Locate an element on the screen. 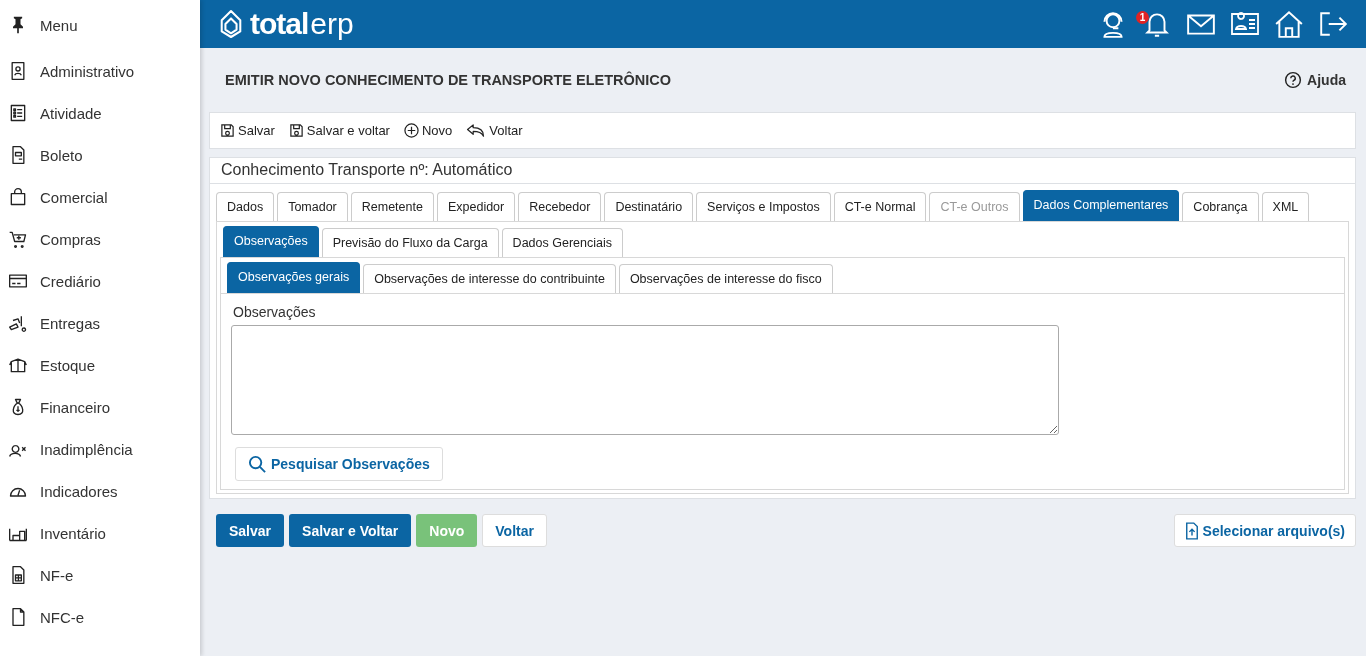 The width and height of the screenshot is (1366, 656). logo-text: total is located at coordinates (279, 24).